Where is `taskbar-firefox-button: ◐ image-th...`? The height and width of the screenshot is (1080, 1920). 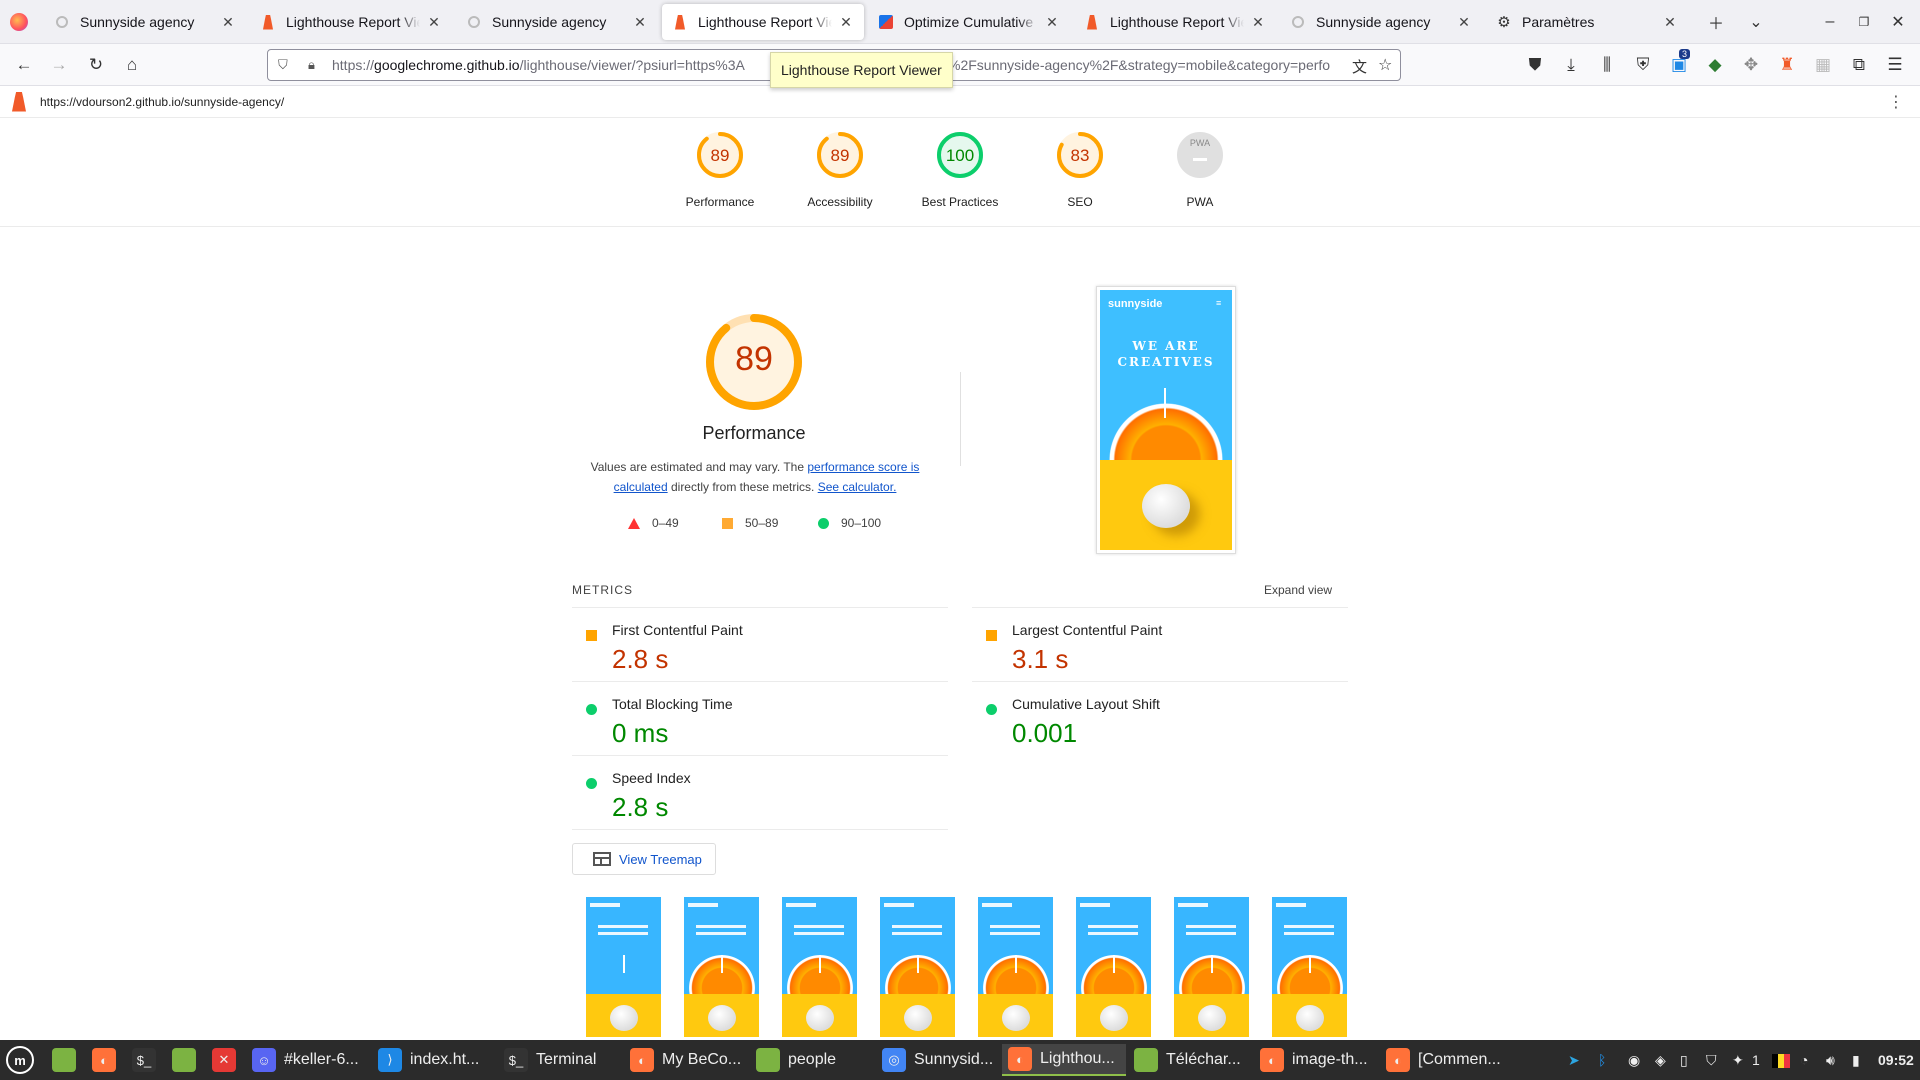 taskbar-firefox-button: ◐ image-th... is located at coordinates (1316, 1060).